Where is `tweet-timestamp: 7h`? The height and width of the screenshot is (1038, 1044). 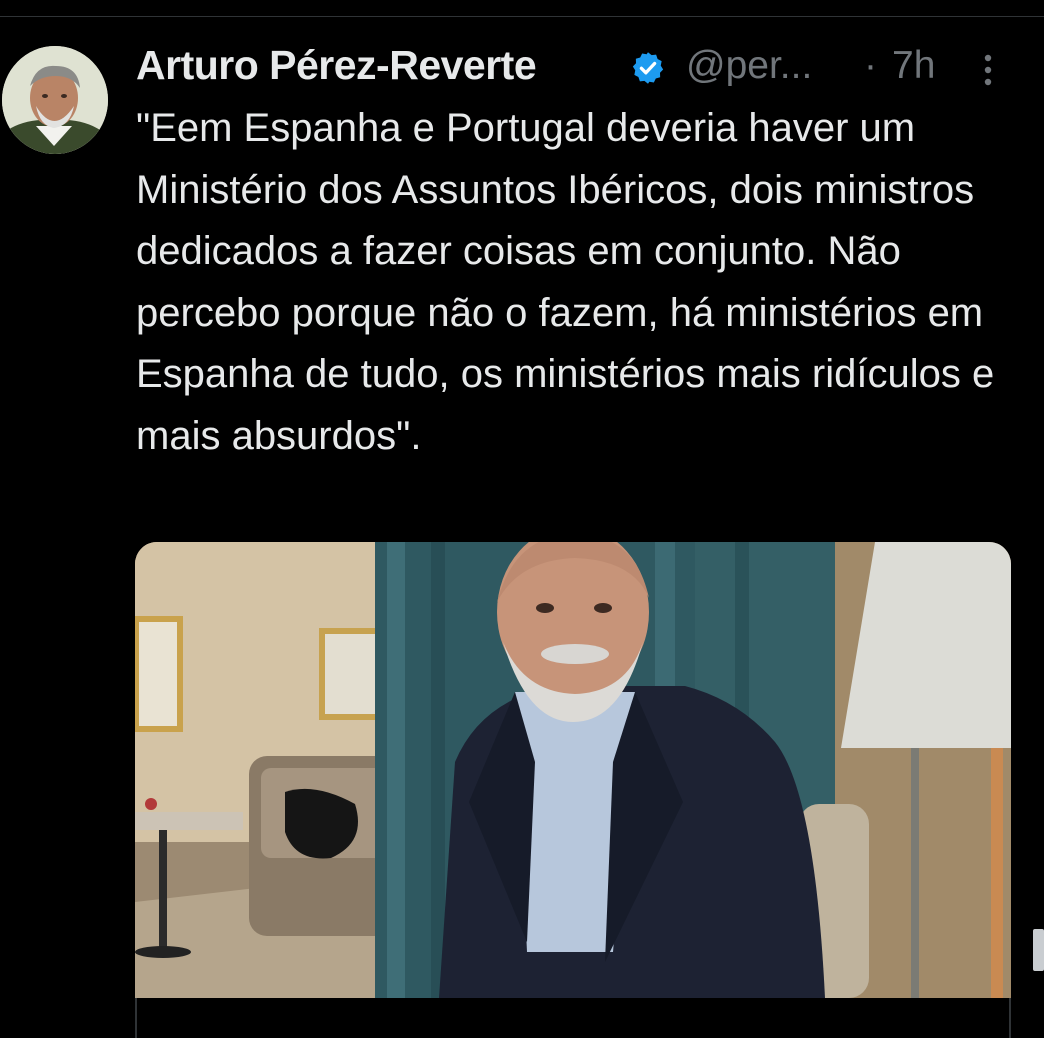 tweet-timestamp: 7h is located at coordinates (913, 66).